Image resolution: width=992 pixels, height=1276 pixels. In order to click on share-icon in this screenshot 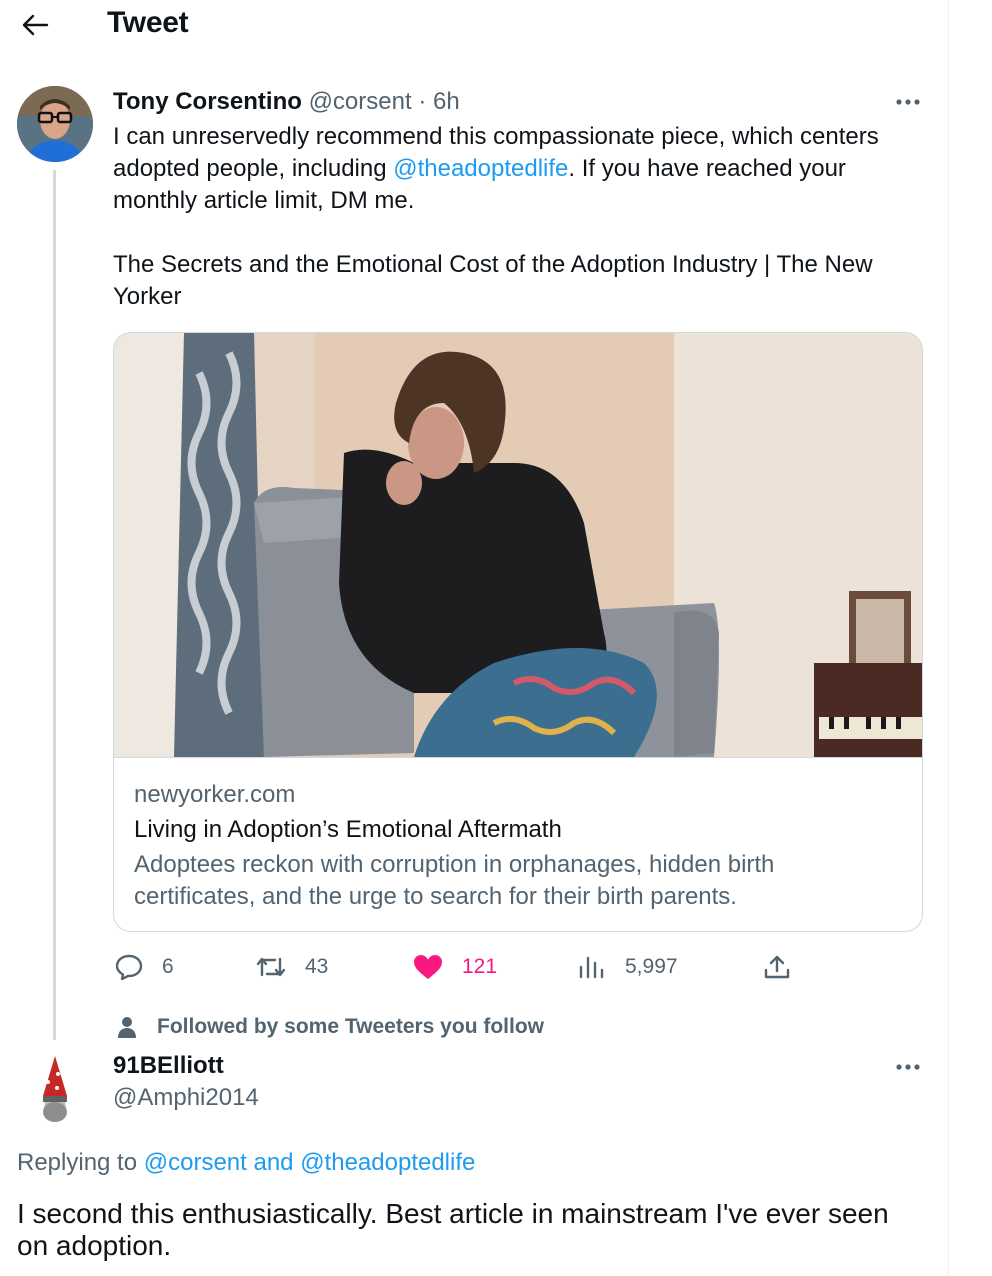, I will do `click(777, 967)`.